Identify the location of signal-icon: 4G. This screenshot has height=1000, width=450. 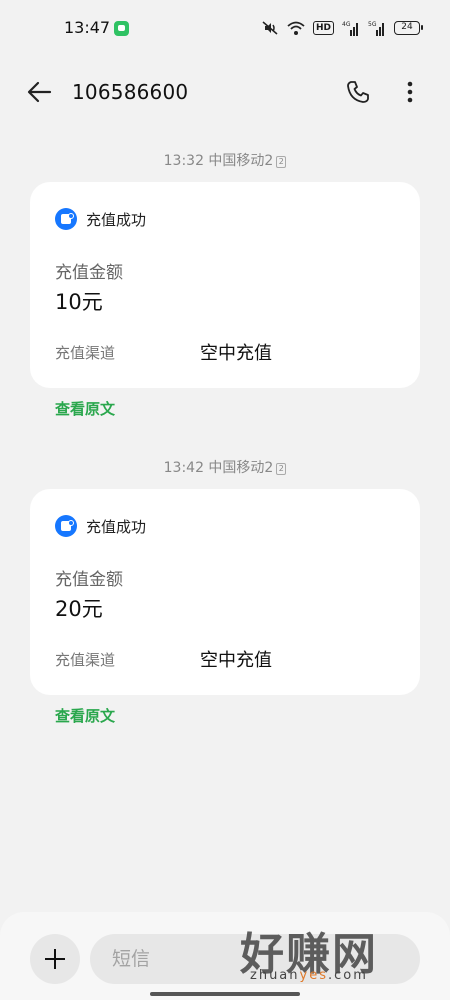
(350, 28).